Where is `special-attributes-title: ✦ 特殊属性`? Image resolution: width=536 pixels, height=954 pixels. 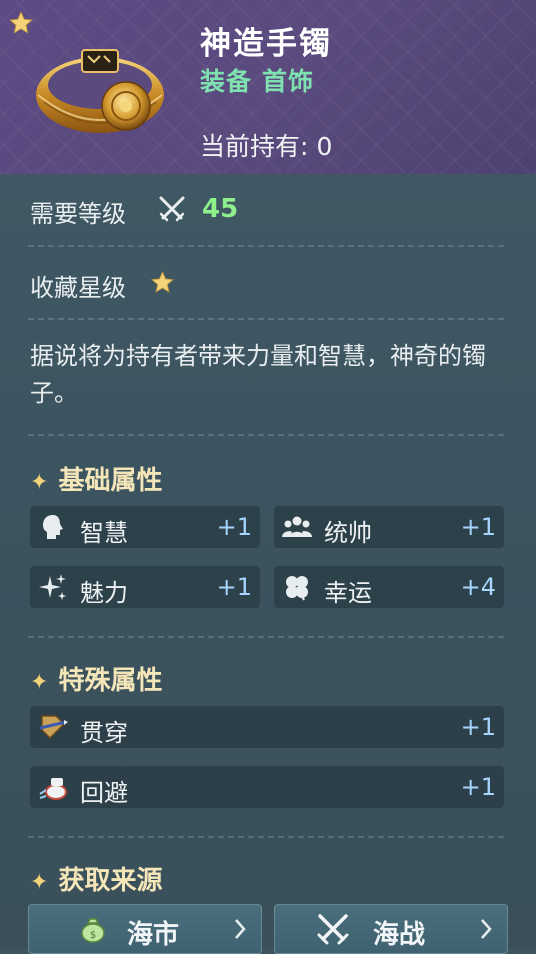
special-attributes-title: ✦ 特殊属性 is located at coordinates (96, 678).